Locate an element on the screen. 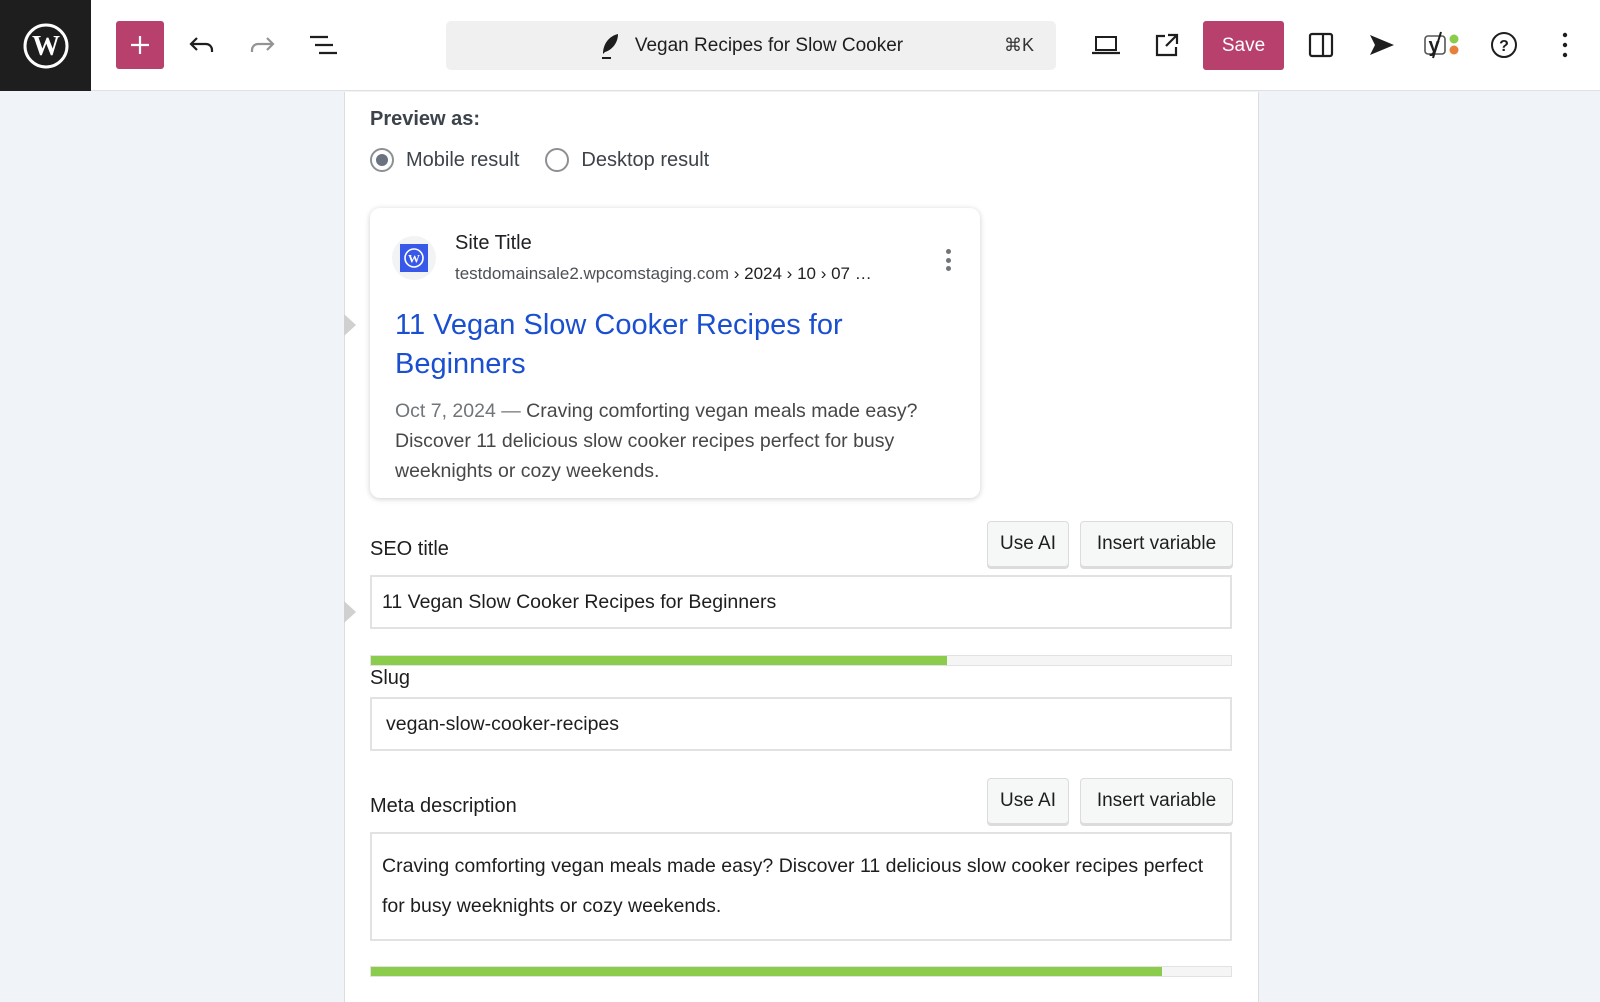  keyboard-shortcut: ⌘K is located at coordinates (1018, 45).